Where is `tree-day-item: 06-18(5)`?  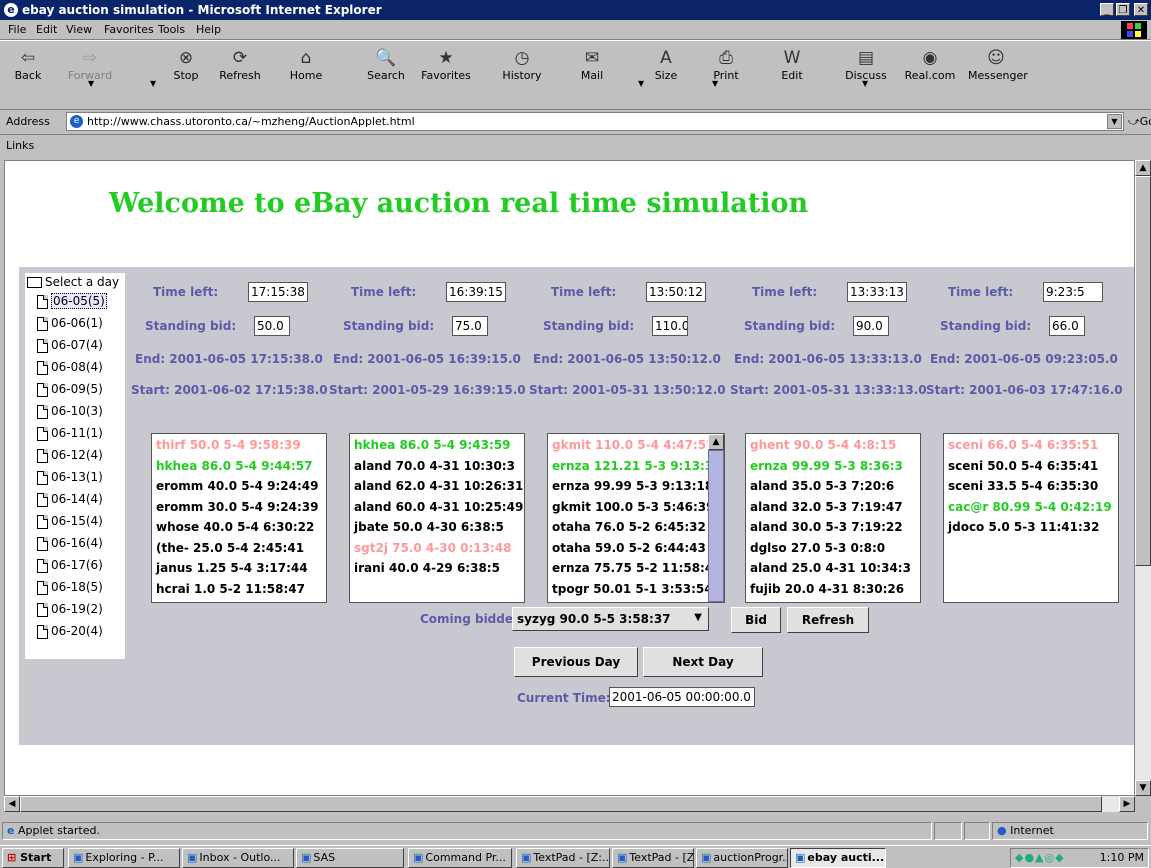
tree-day-item: 06-18(5) is located at coordinates (70, 587).